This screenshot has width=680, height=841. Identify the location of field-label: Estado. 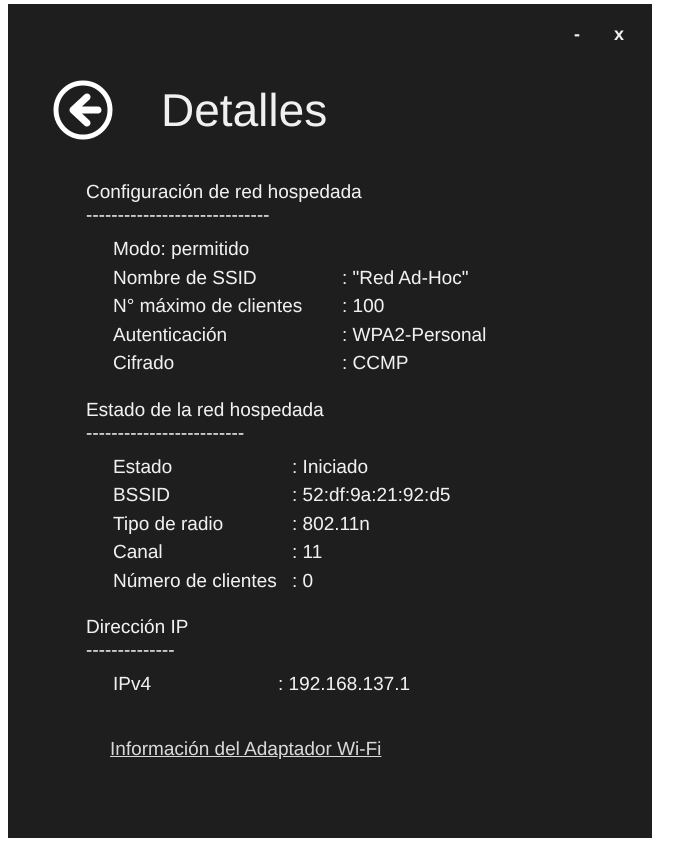
(143, 468).